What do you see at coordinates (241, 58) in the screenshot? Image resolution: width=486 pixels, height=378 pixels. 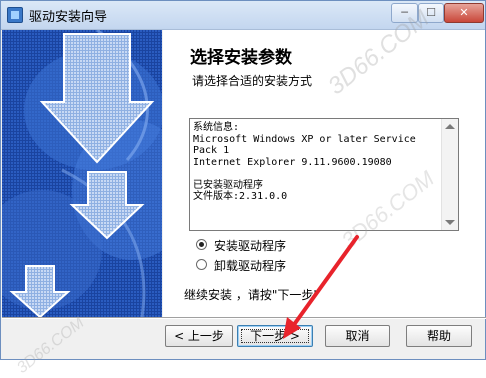 I see `page-title: 选择安装参数` at bounding box center [241, 58].